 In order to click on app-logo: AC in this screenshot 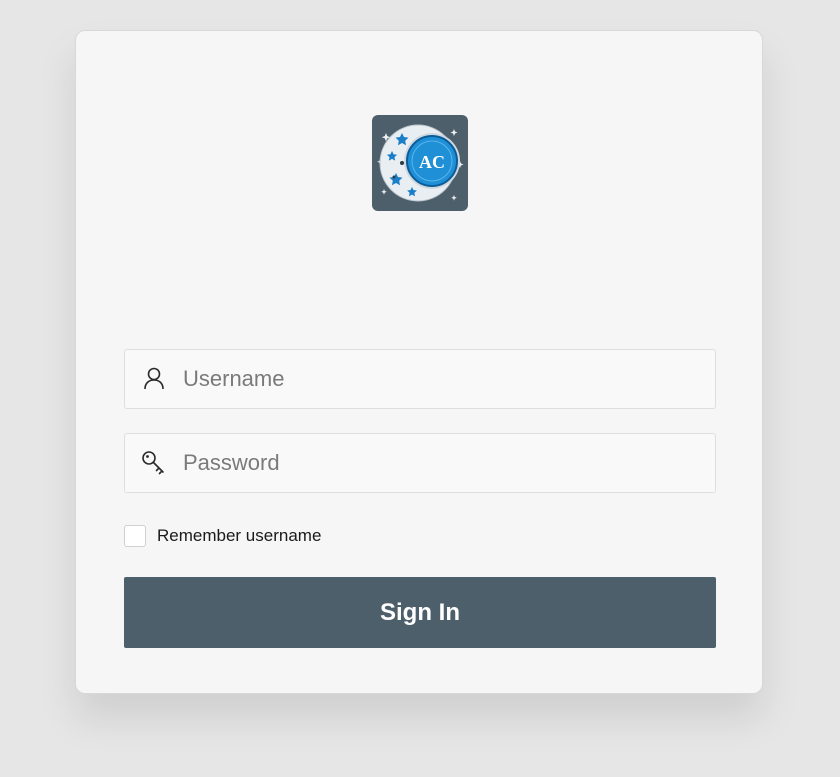, I will do `click(420, 163)`.